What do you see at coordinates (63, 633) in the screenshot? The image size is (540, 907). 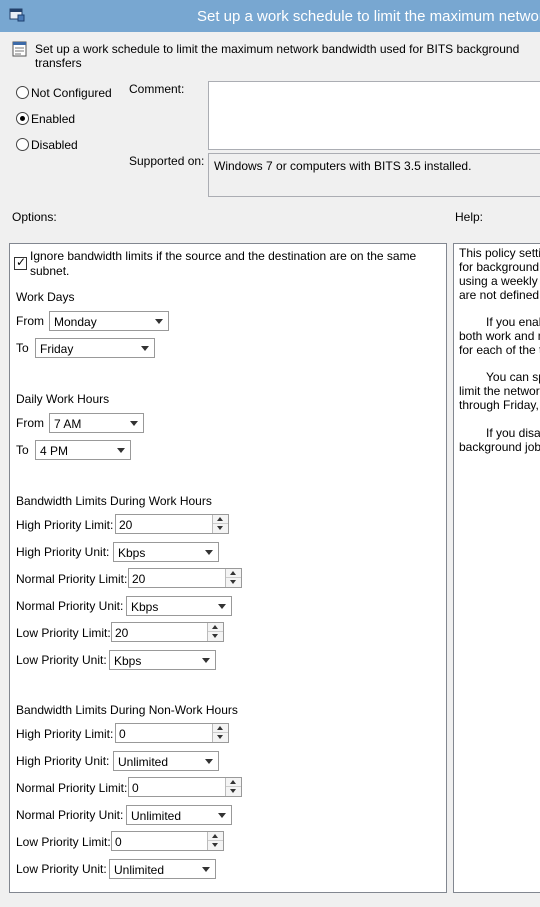 I see `work-low-limit-label: Low Priority Limit:` at bounding box center [63, 633].